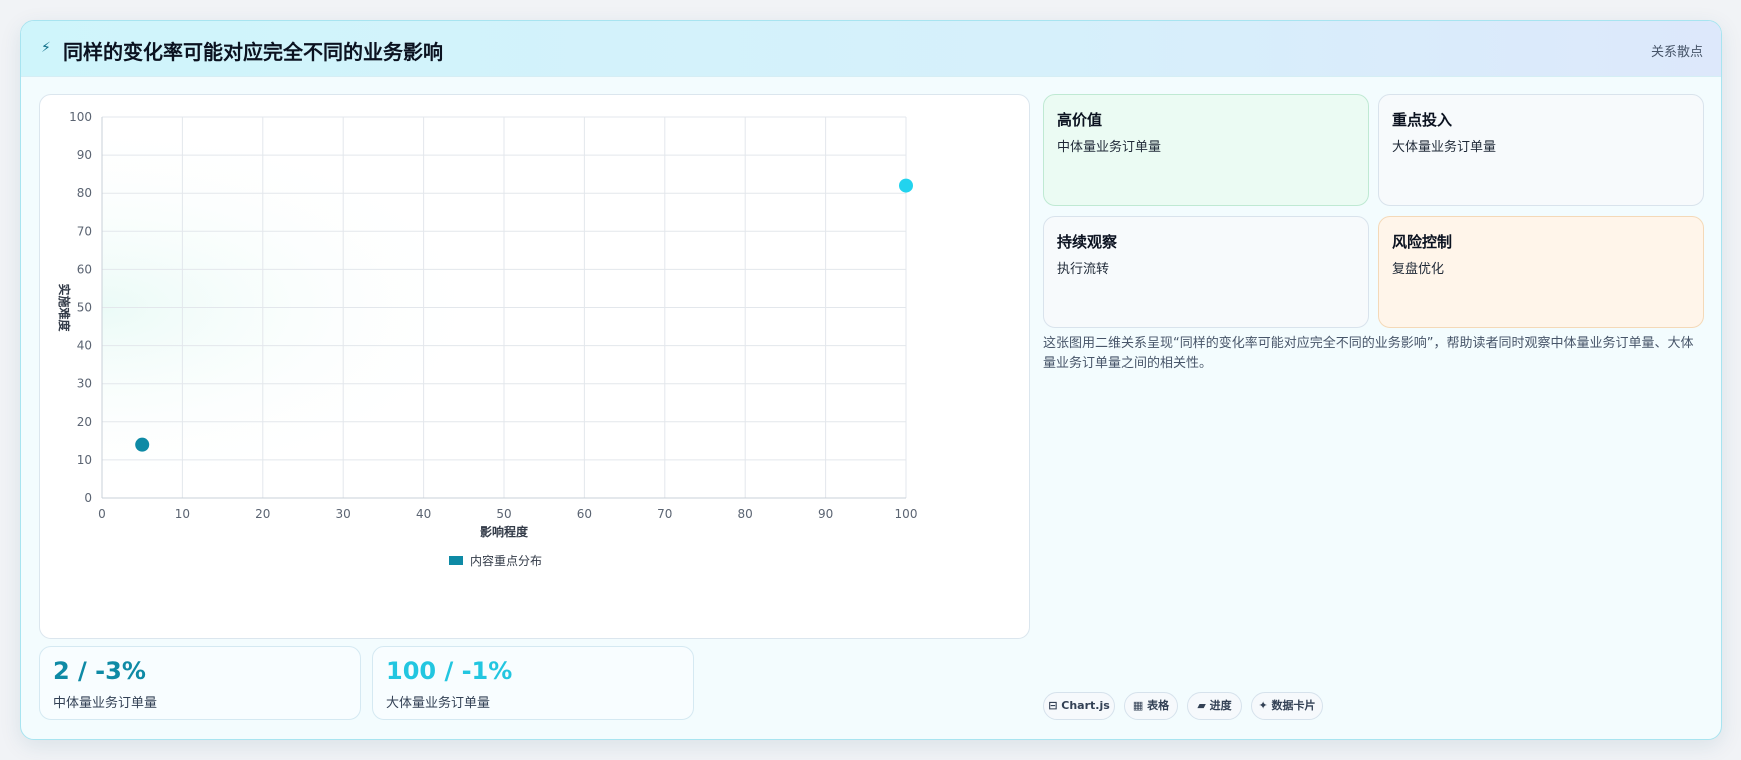 This screenshot has width=1741, height=760. I want to click on stat-label: 中体量业务订单量, so click(105, 703).